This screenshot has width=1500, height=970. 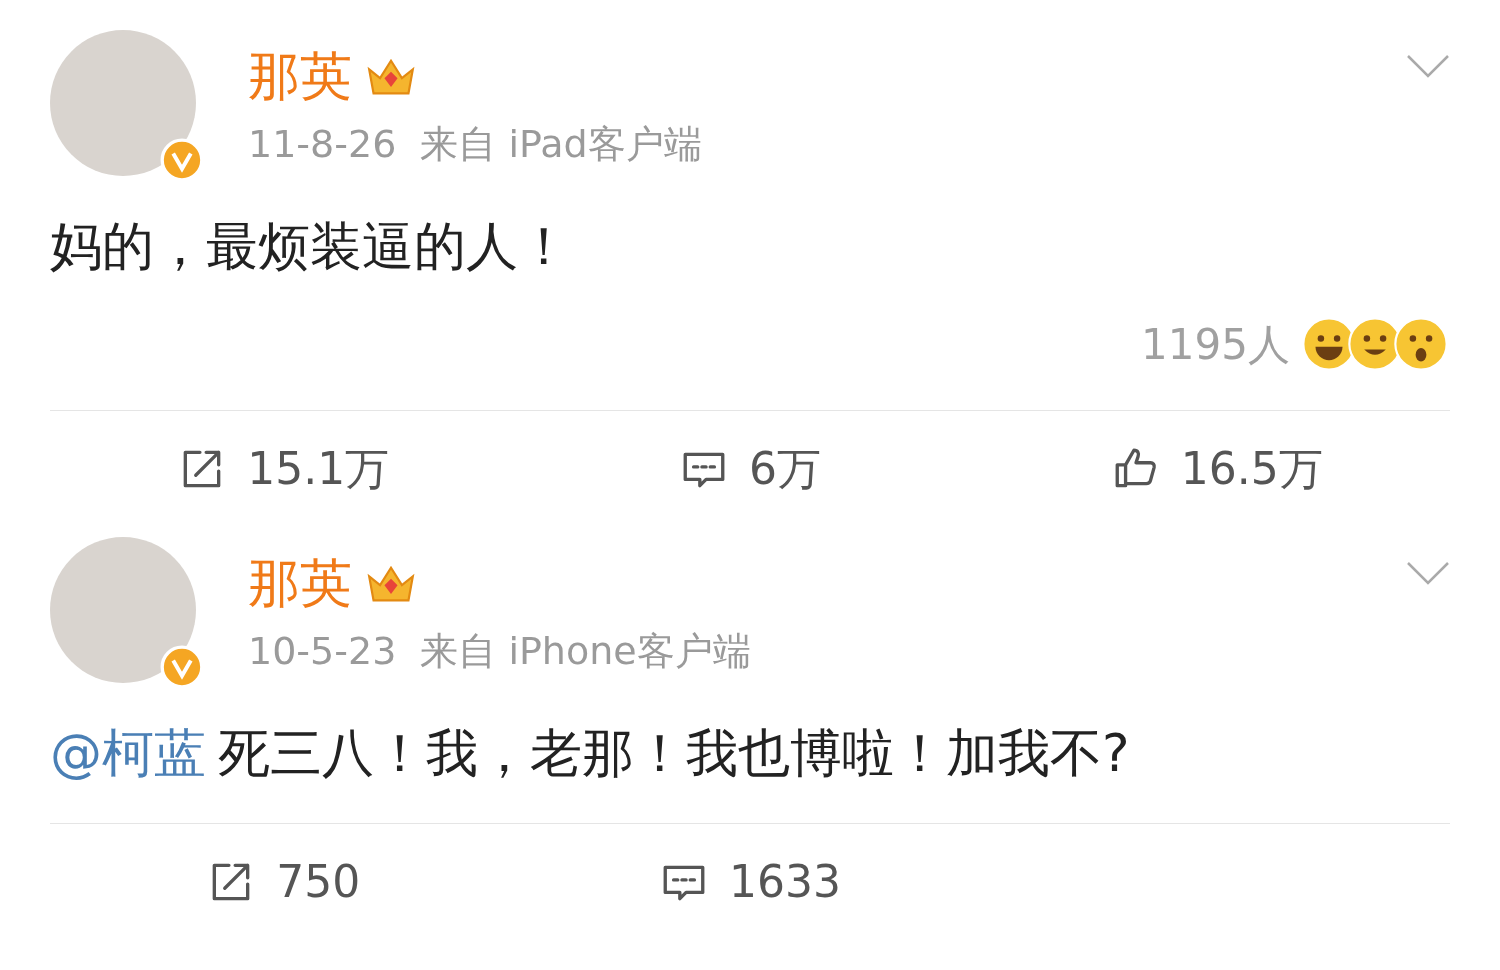 What do you see at coordinates (1216, 469) in the screenshot?
I see `like-button: 16.5万` at bounding box center [1216, 469].